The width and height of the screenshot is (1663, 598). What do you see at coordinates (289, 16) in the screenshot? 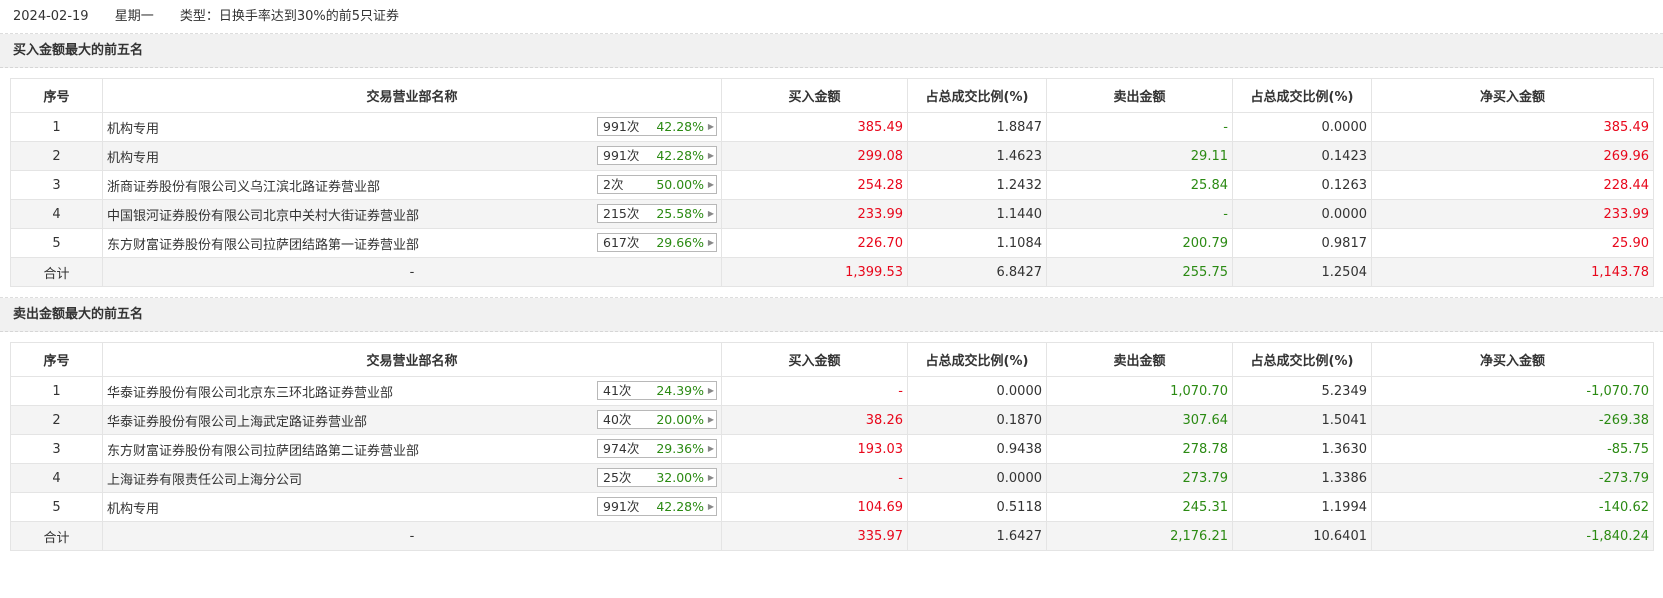
I see `list-type: 类型：日换手率达到30%的前5只证券` at bounding box center [289, 16].